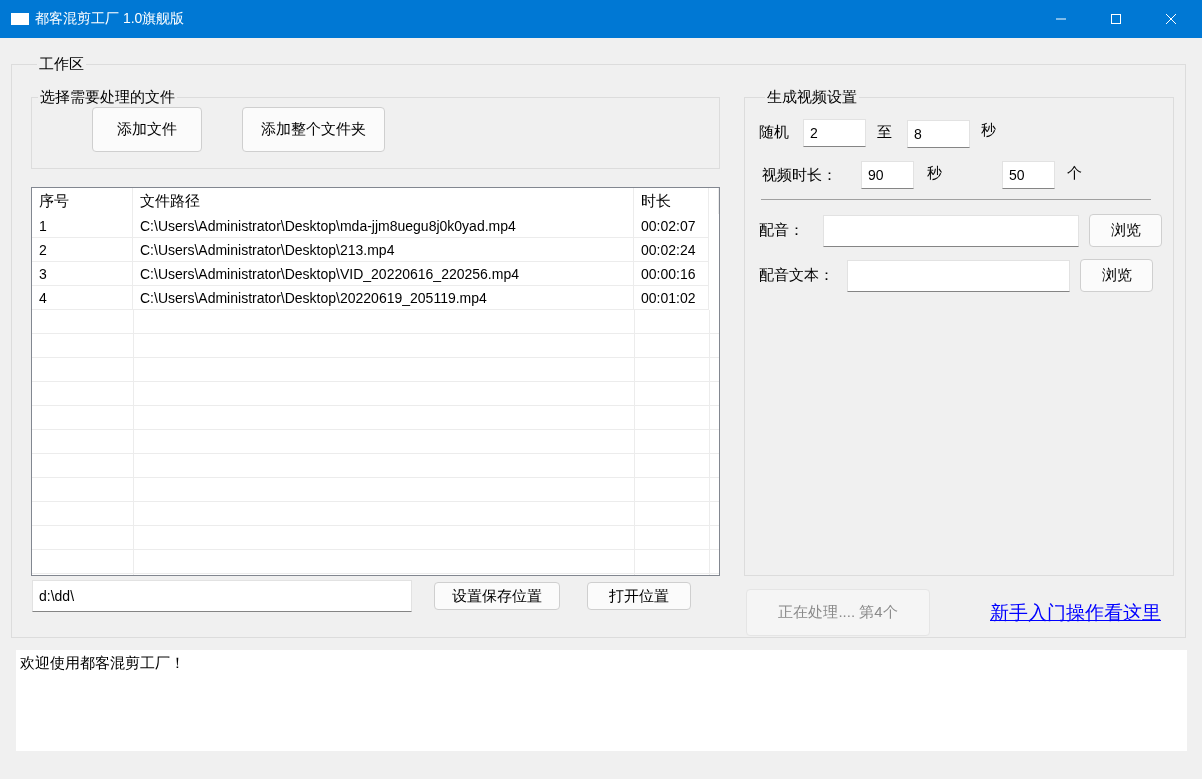 The height and width of the screenshot is (779, 1202). What do you see at coordinates (671, 226) in the screenshot?
I see `table-cell: 00:02:07` at bounding box center [671, 226].